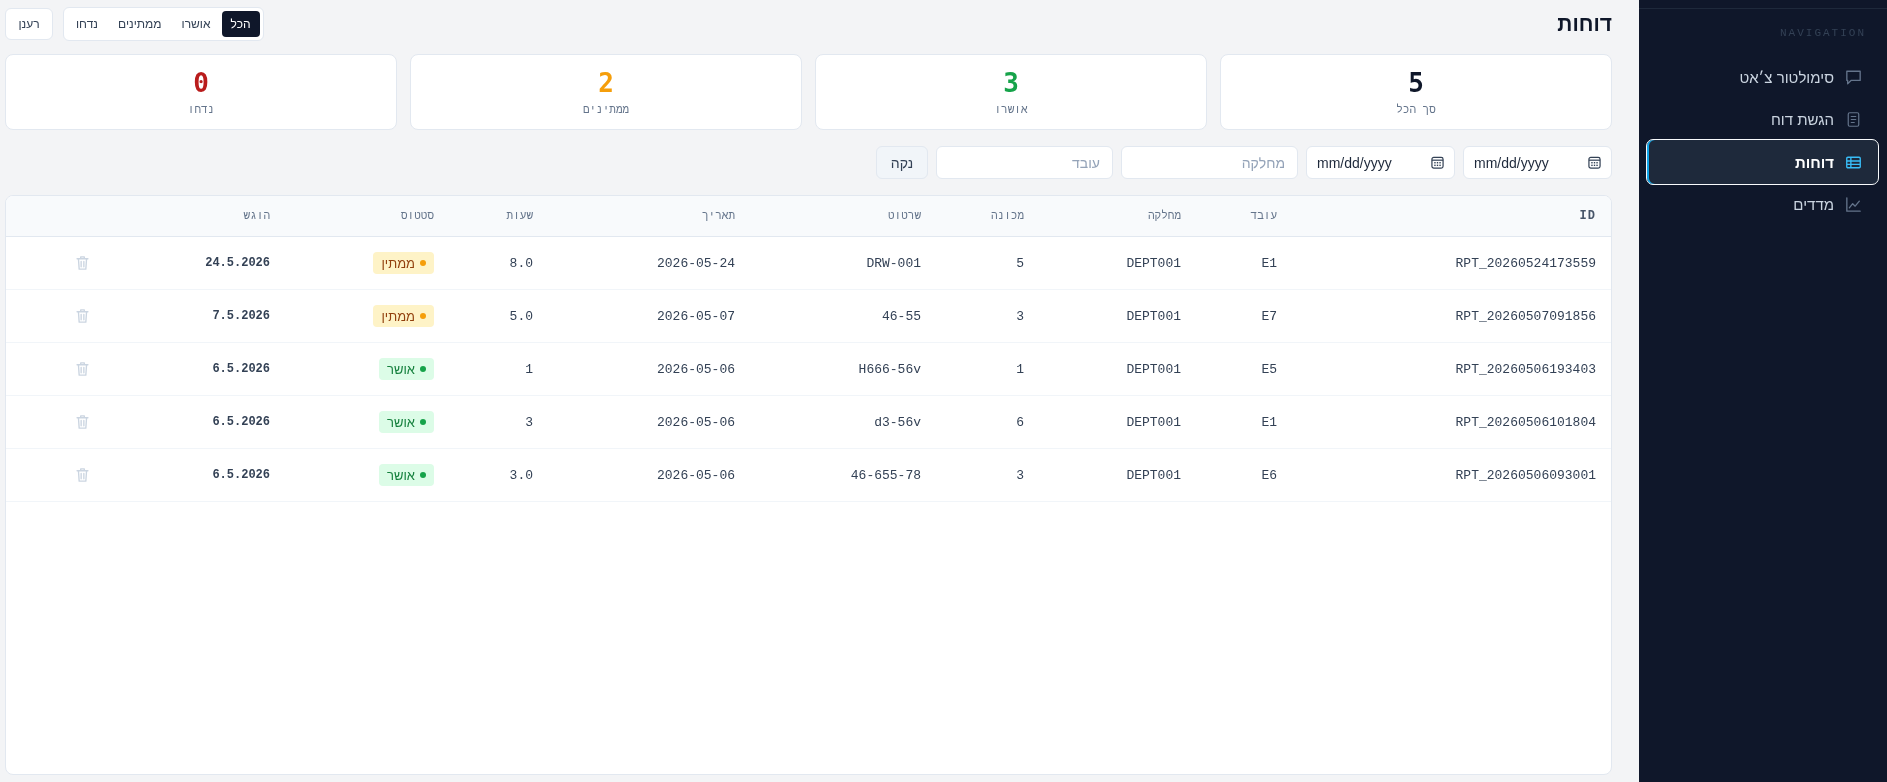 Image resolution: width=1887 pixels, height=782 pixels. I want to click on column-header: מחלקה, so click(1117, 216).